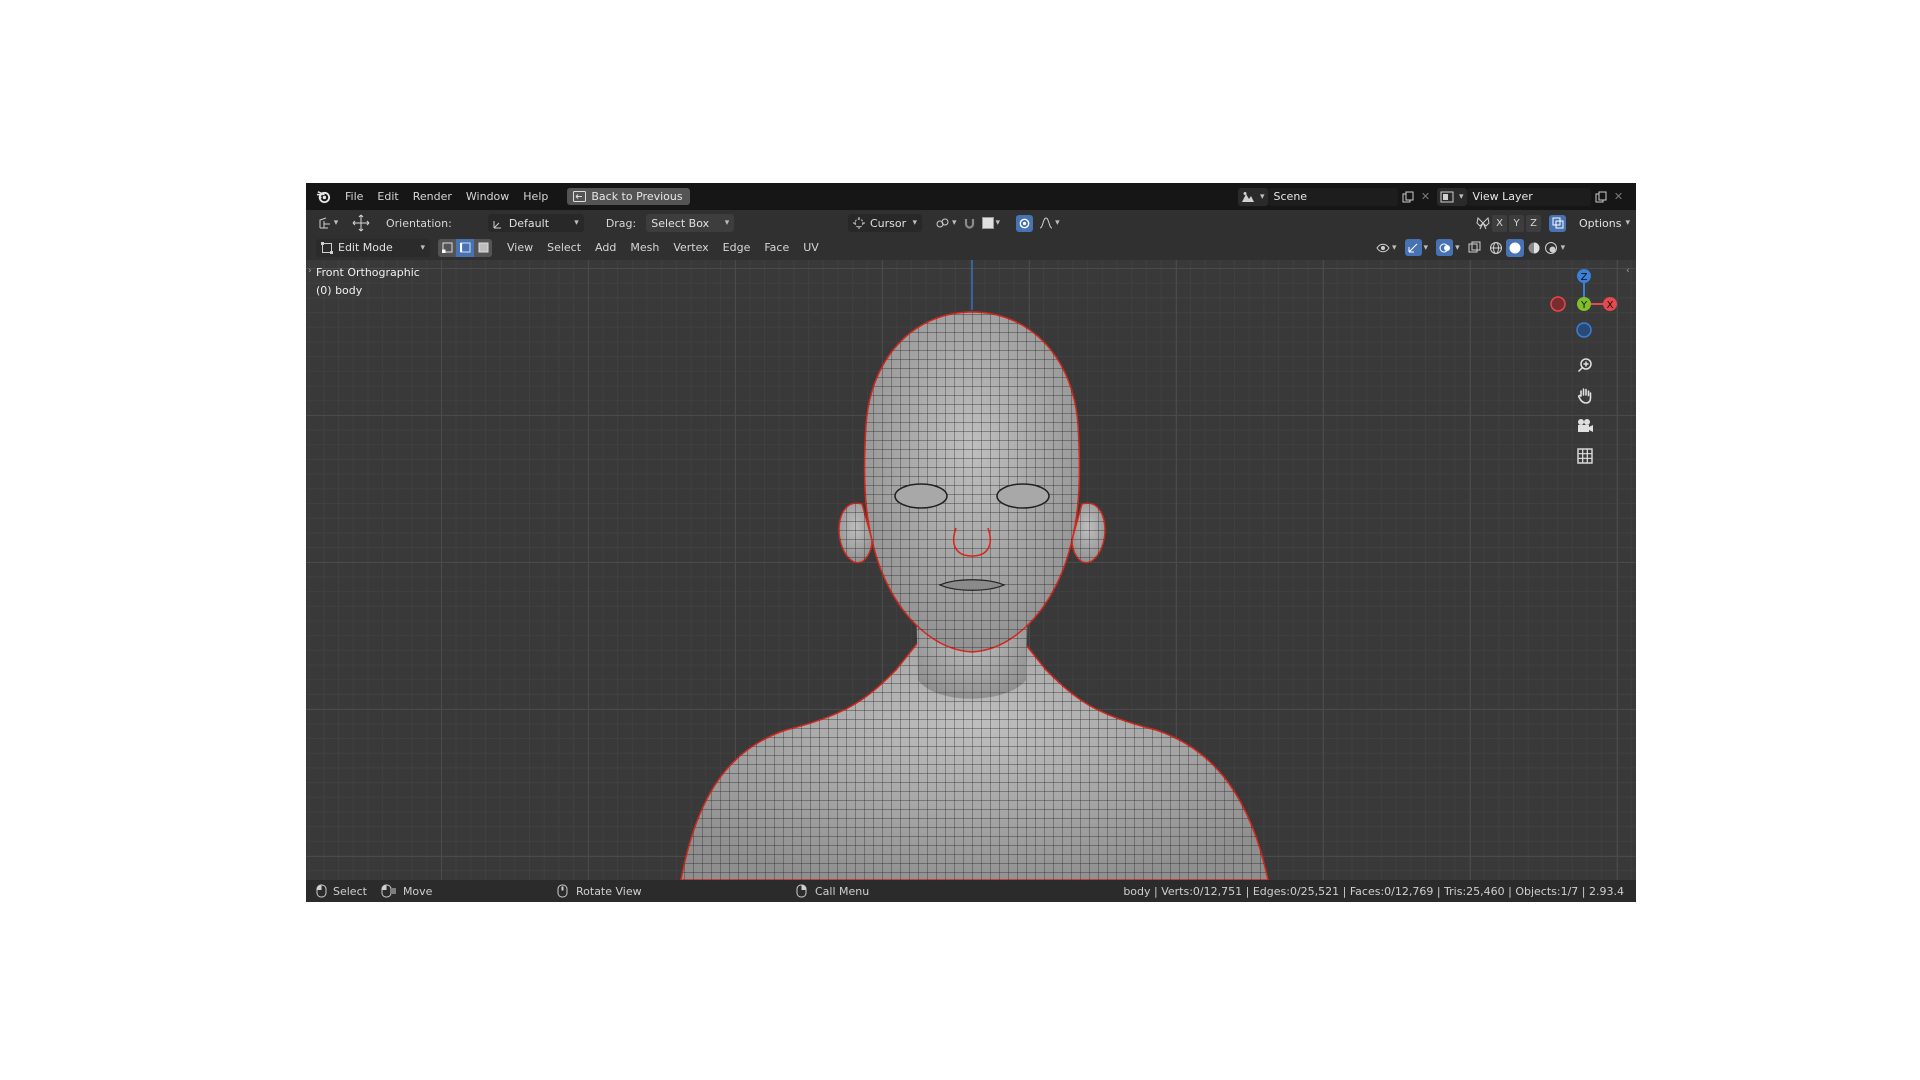 The height and width of the screenshot is (1080, 1920). What do you see at coordinates (1534, 248) in the screenshot?
I see `material-shading-icon` at bounding box center [1534, 248].